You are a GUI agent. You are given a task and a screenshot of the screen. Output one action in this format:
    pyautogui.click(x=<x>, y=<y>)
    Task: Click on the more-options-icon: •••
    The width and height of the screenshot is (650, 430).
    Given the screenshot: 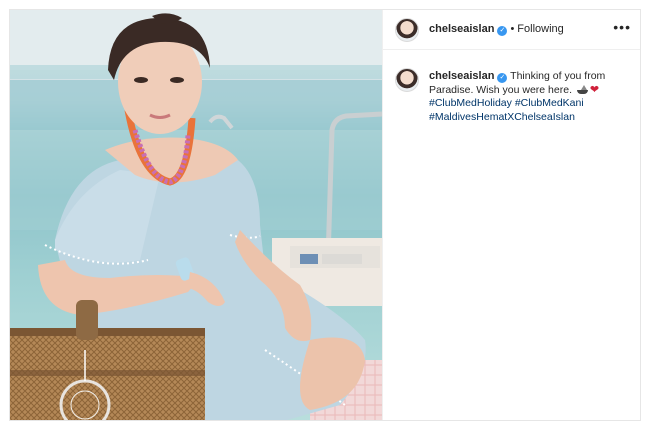 What is the action you would take?
    pyautogui.click(x=622, y=27)
    